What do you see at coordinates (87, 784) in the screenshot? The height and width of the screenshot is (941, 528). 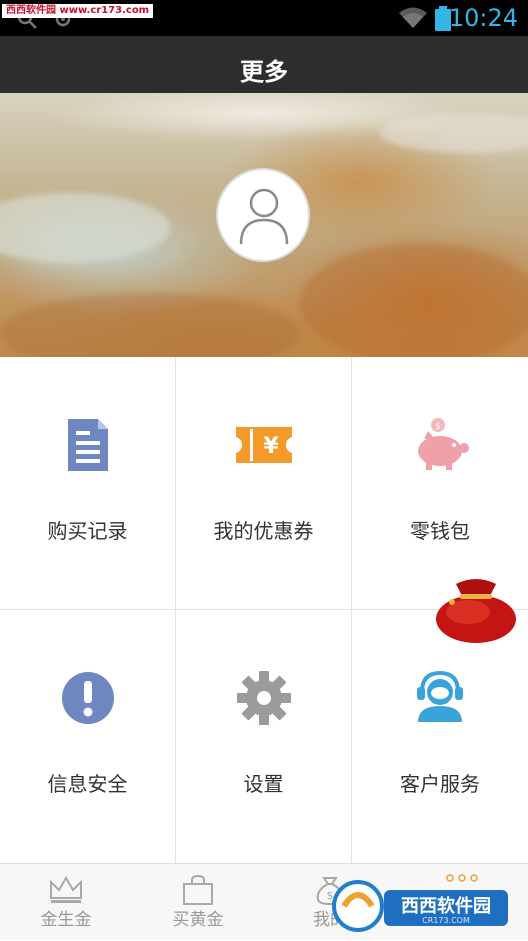 I see `menu-item-label: 信息安全` at bounding box center [87, 784].